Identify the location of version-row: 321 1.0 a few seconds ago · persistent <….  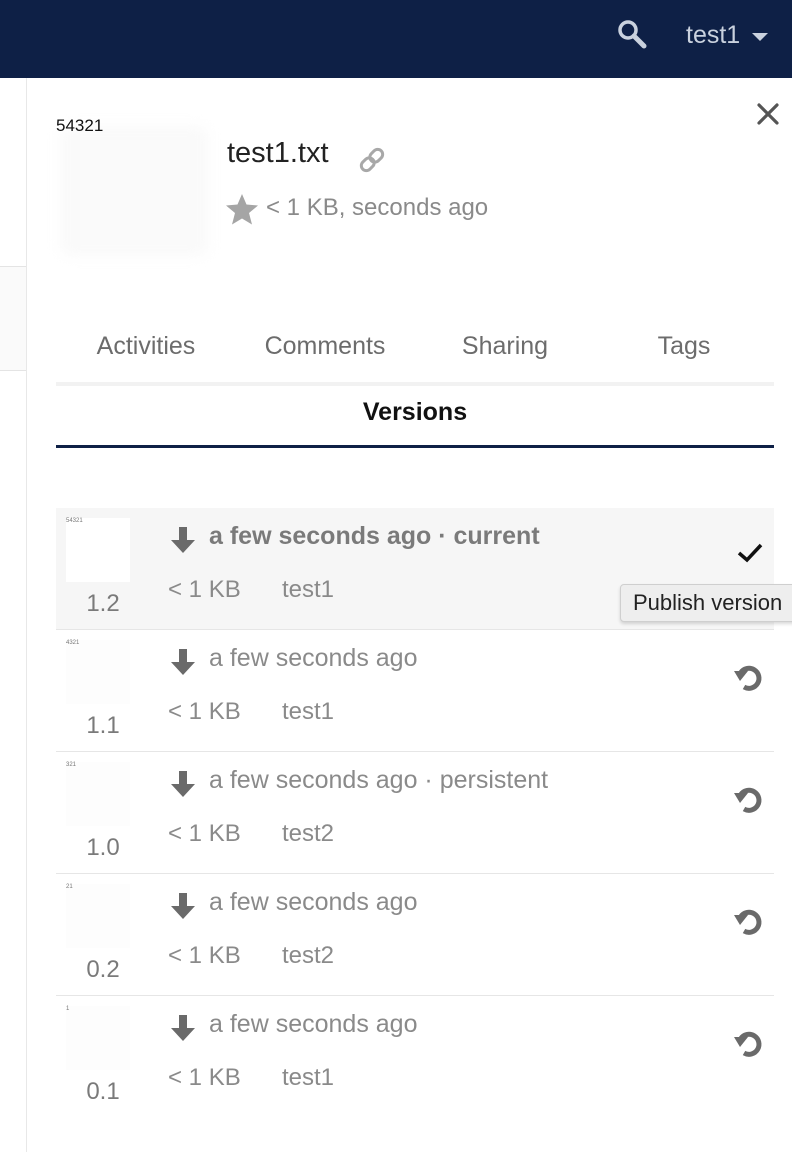
(415, 813).